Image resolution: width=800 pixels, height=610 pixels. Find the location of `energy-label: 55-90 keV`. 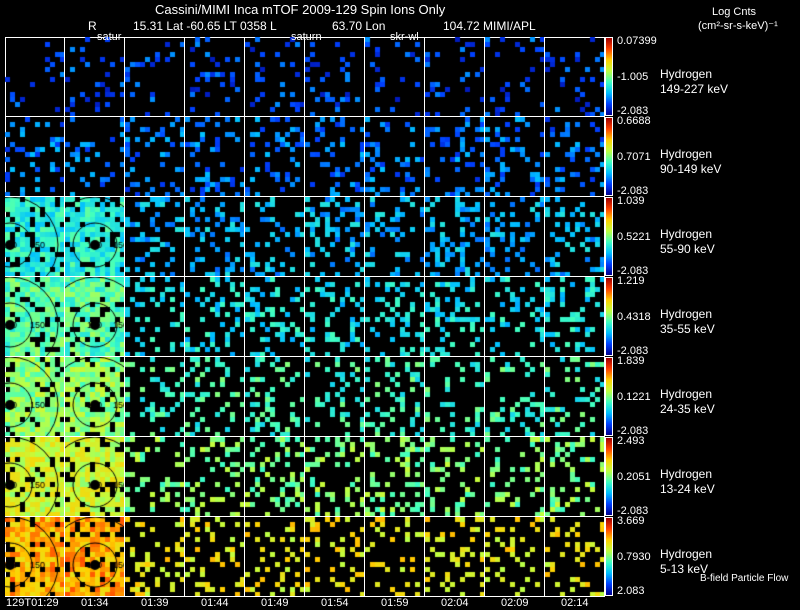

energy-label: 55-90 keV is located at coordinates (687, 249).